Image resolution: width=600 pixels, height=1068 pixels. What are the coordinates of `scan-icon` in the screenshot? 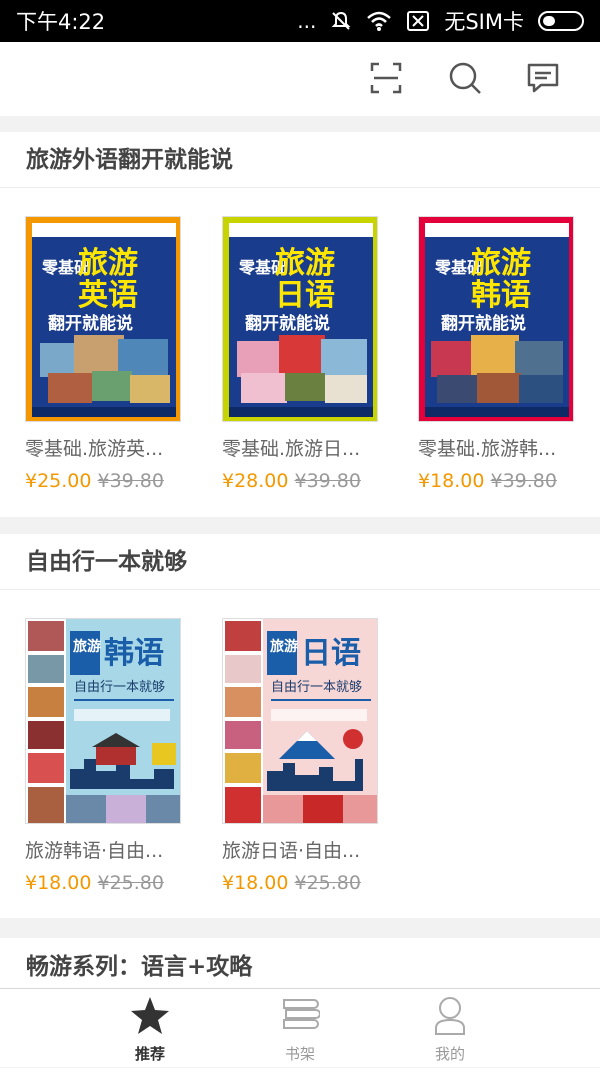 It's located at (386, 78).